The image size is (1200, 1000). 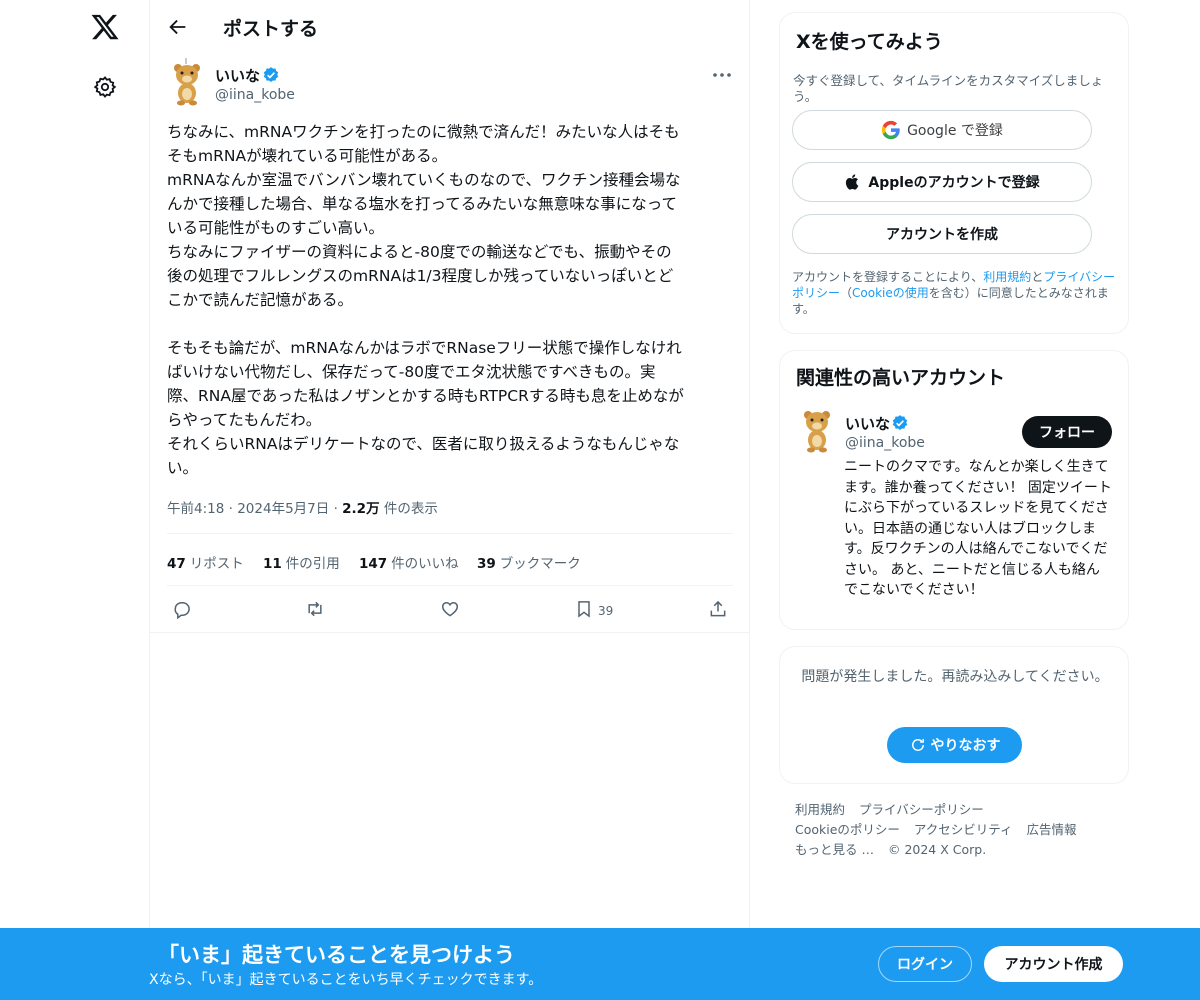 I want to click on bookmark-icon, so click(x=584, y=609).